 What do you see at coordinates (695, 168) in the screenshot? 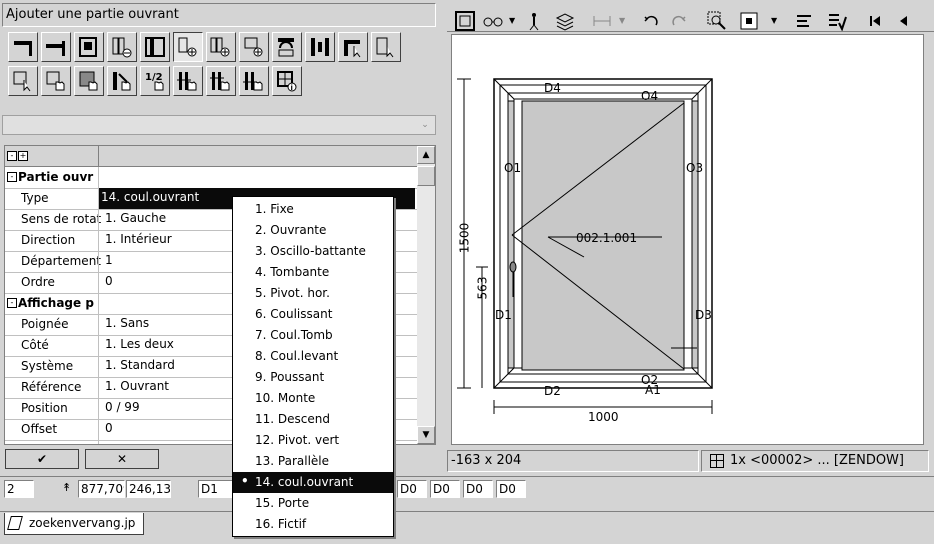
I see `label-o3: O3` at bounding box center [695, 168].